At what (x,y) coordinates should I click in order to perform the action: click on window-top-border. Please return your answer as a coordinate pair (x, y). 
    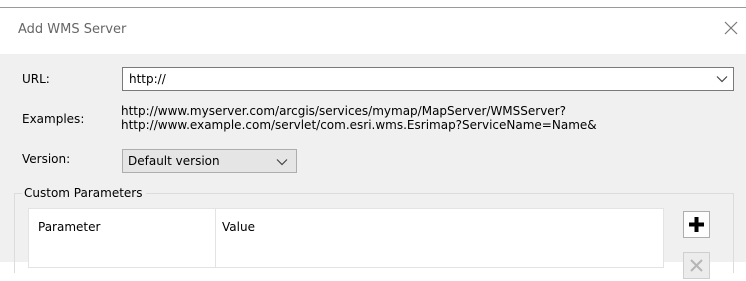
    Looking at the image, I should click on (373, 7).